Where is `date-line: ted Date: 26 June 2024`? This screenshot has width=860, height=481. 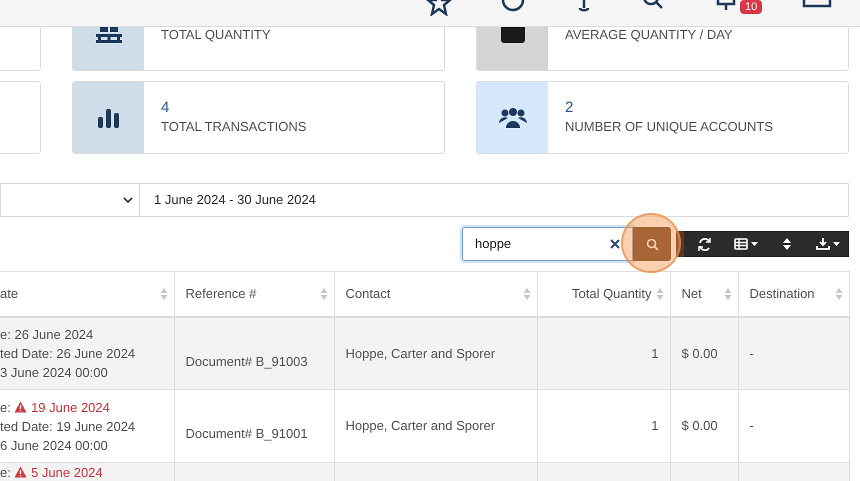 date-line: ted Date: 26 June 2024 is located at coordinates (68, 353).